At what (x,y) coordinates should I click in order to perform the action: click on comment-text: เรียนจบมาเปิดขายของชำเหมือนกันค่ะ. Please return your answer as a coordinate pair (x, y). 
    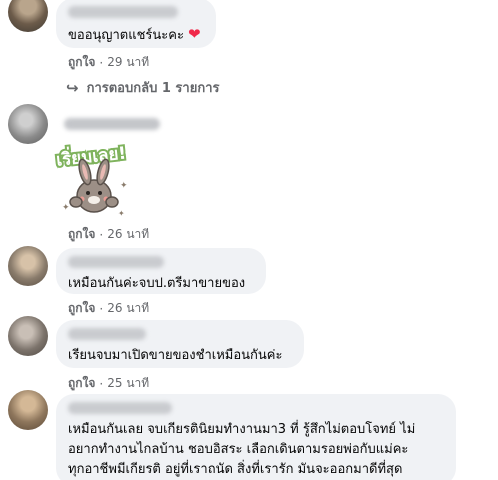
    Looking at the image, I should click on (175, 355).